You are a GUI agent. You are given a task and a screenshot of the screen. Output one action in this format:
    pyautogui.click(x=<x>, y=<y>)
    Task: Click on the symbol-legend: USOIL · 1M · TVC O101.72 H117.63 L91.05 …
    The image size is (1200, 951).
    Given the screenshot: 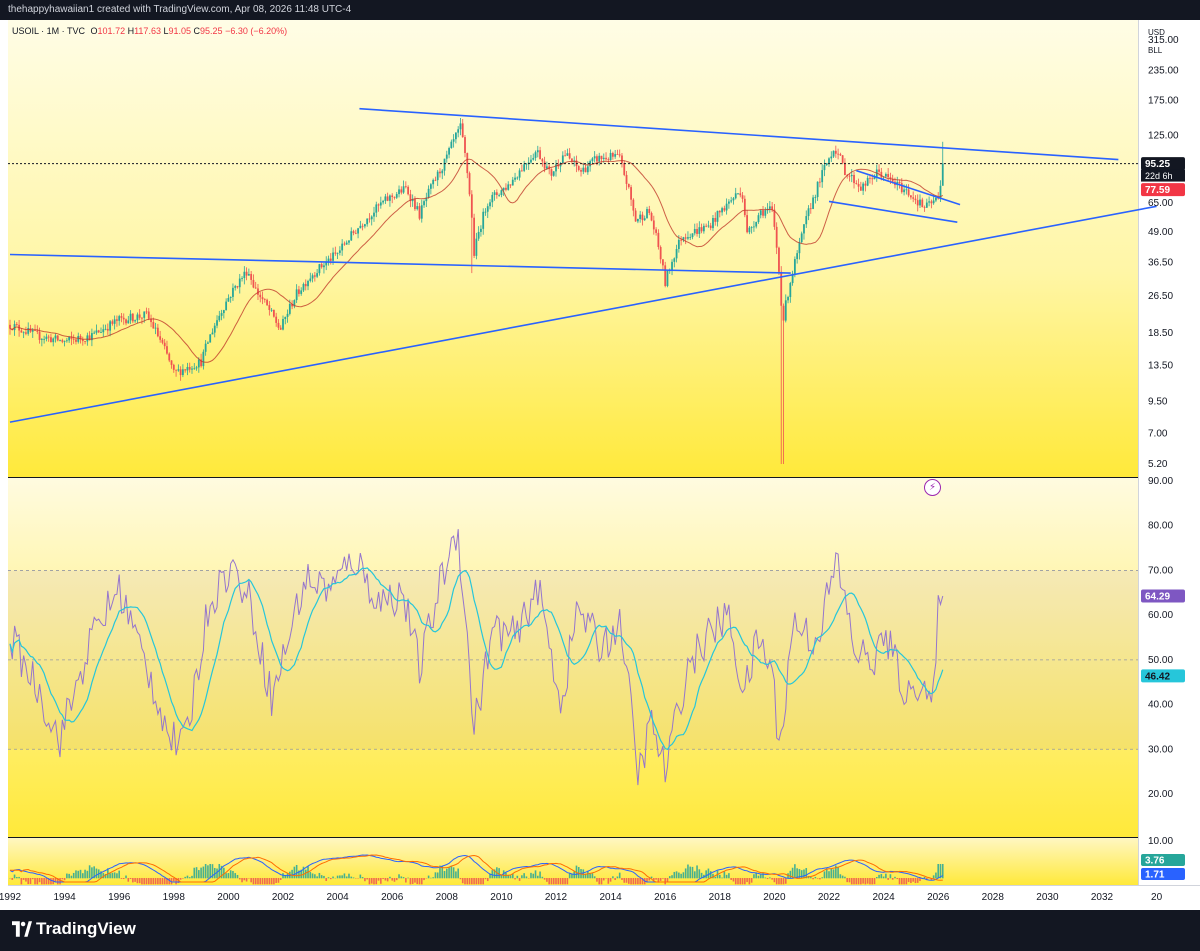 What is the action you would take?
    pyautogui.click(x=149, y=31)
    